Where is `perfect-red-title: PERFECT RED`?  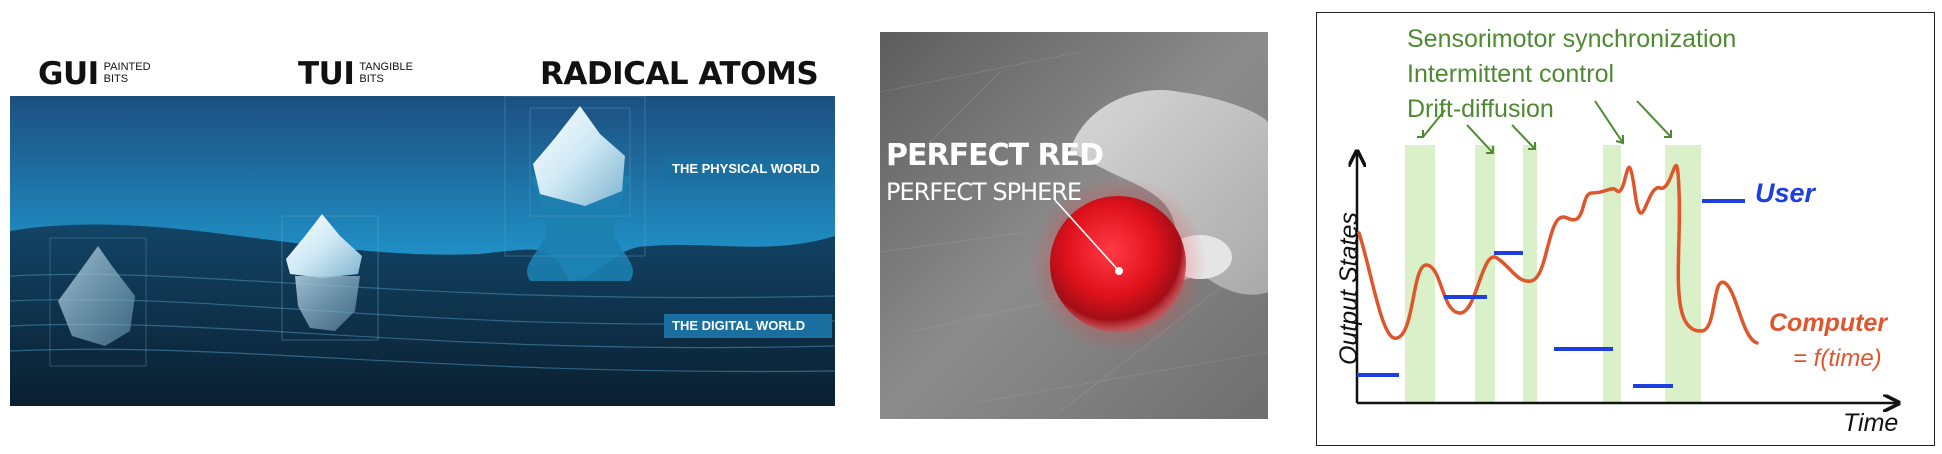
perfect-red-title: PERFECT RED is located at coordinates (995, 155).